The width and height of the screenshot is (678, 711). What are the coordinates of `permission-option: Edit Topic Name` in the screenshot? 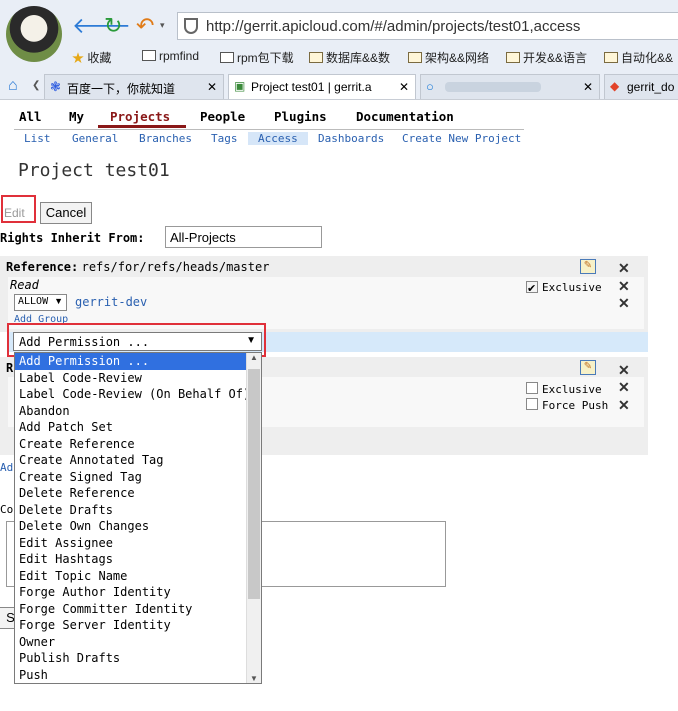 It's located at (138, 576).